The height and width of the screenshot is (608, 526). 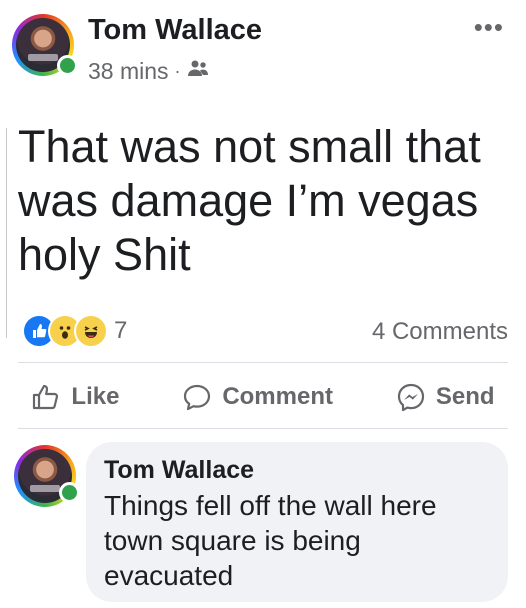 I want to click on comment-author-name: Tom Wallace, so click(x=179, y=470).